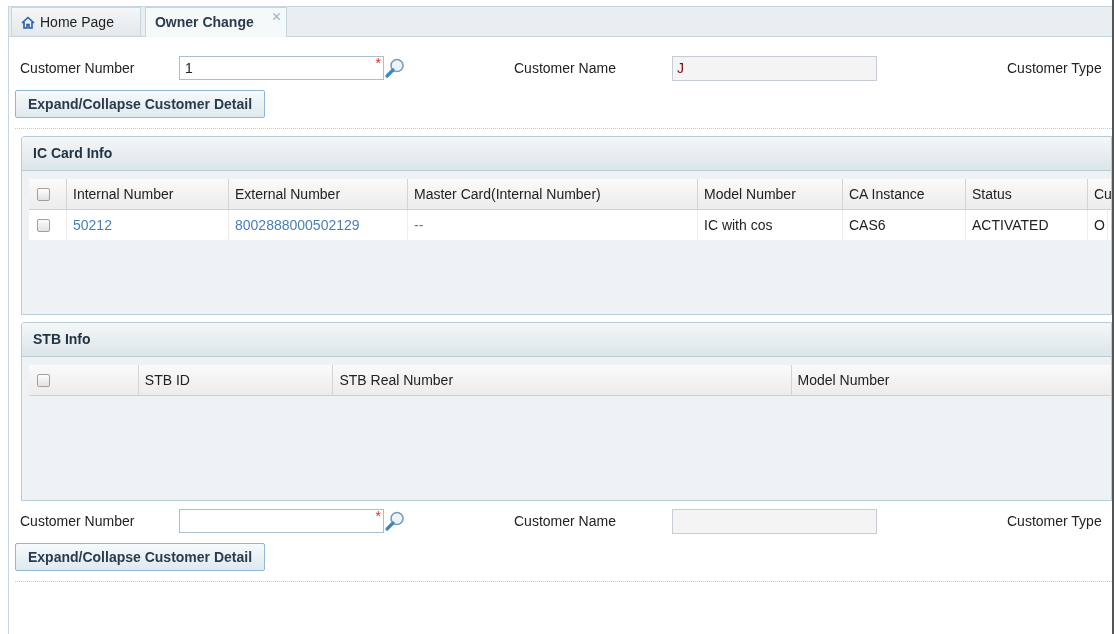 The height and width of the screenshot is (634, 1114). I want to click on home-icon, so click(28, 22).